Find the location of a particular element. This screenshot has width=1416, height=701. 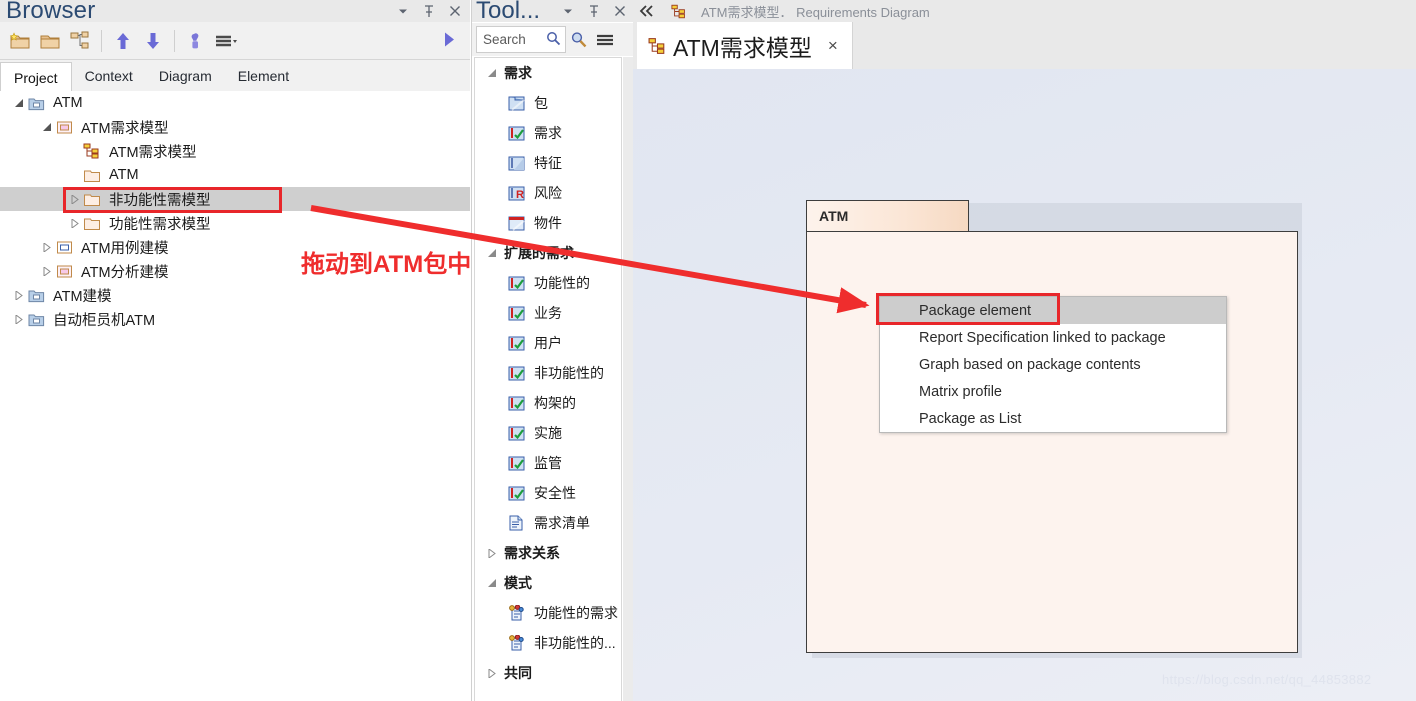

toolbox-item-feature: 特征 is located at coordinates (548, 163).